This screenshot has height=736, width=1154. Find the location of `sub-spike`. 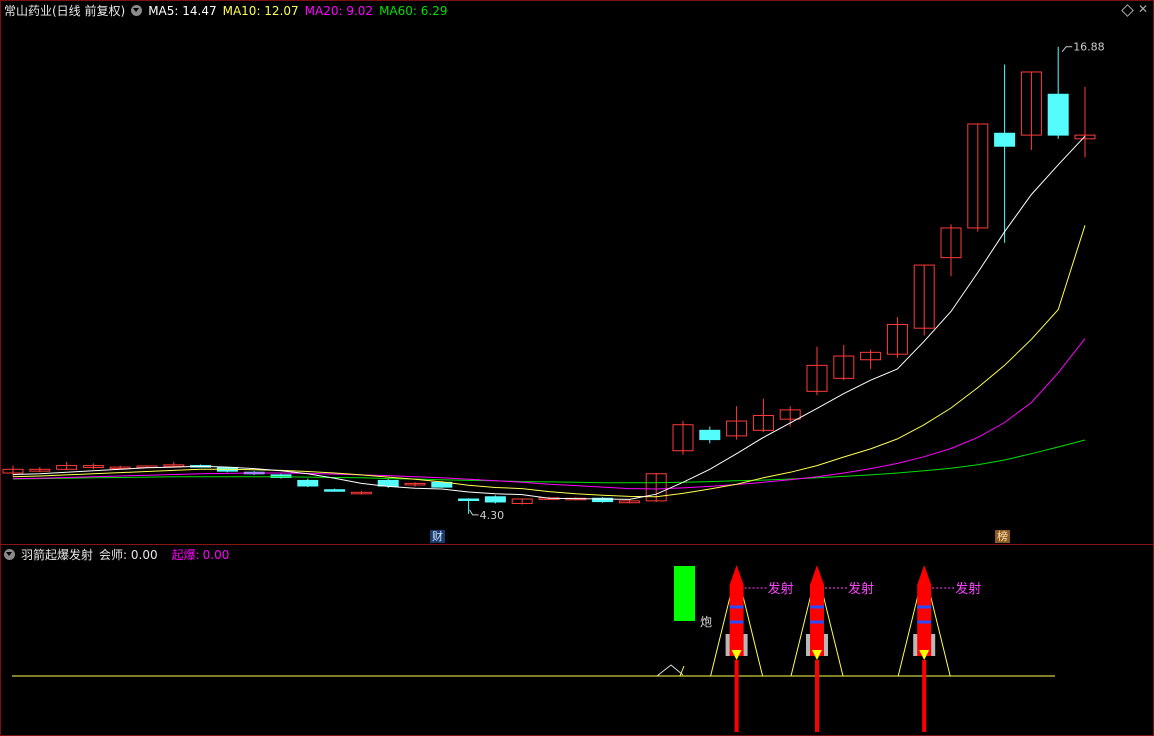

sub-spike is located at coordinates (670, 670).